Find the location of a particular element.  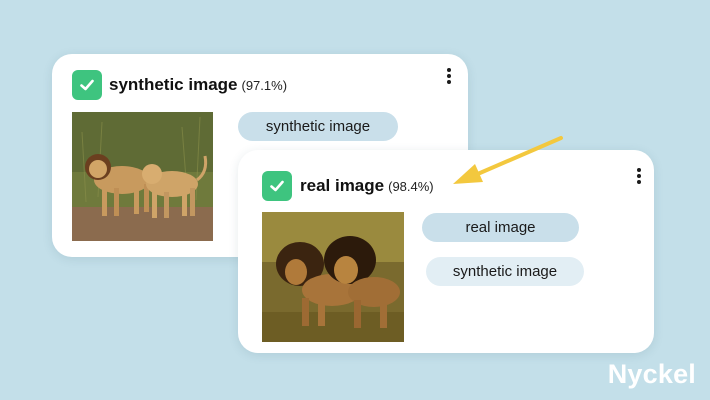

two-lionesses-photo is located at coordinates (142, 176).